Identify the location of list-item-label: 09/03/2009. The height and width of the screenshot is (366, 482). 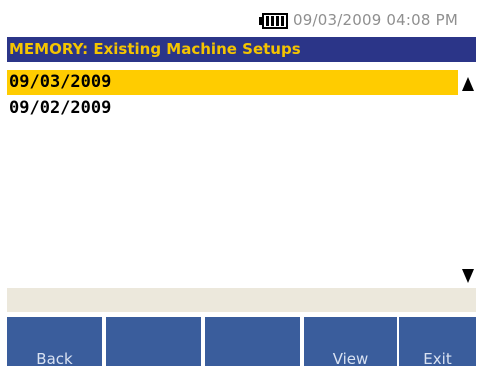
(60, 82).